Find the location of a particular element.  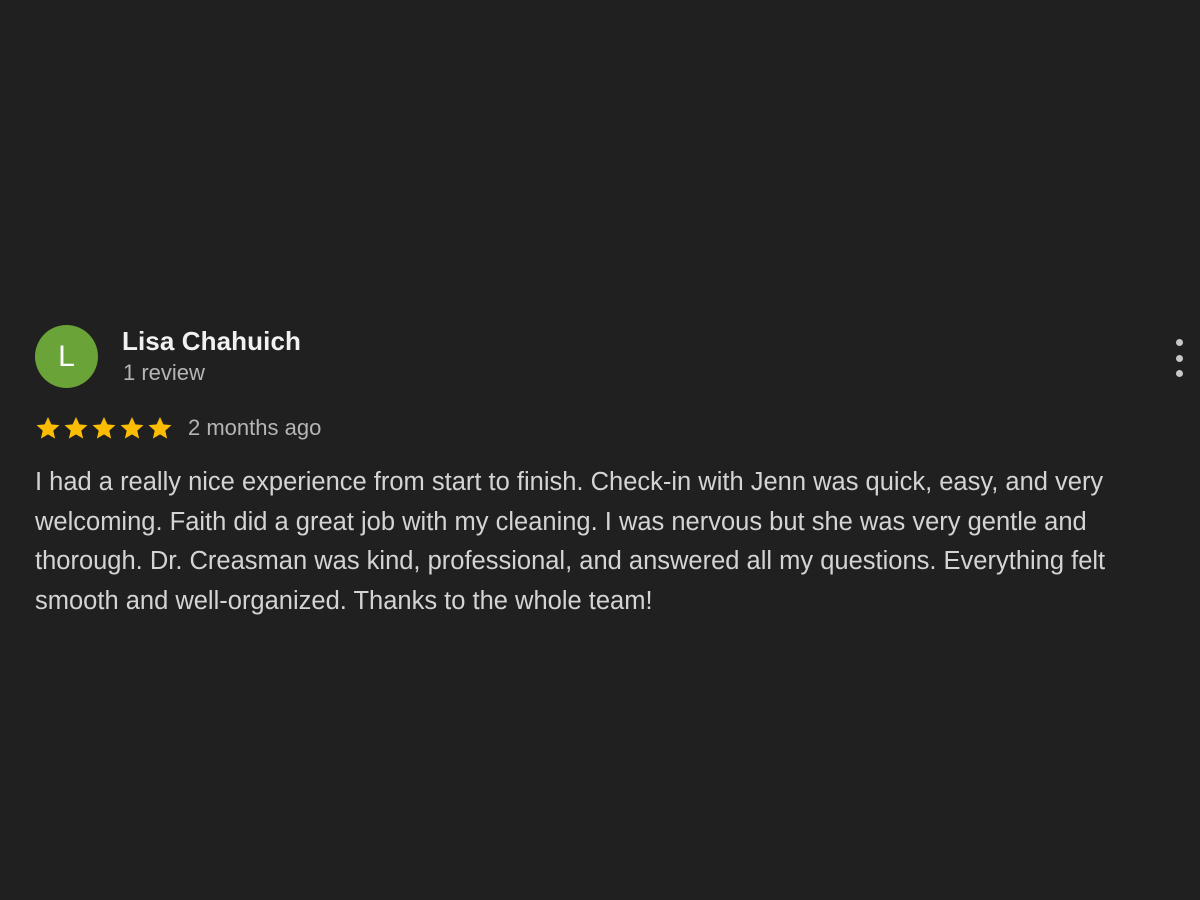

star-rating is located at coordinates (104, 428).